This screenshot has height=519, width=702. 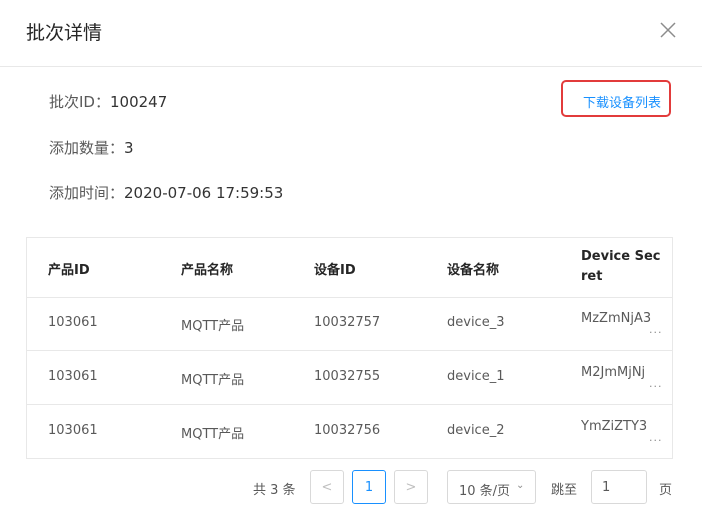 I want to click on cell-device-name: device_3, so click(x=476, y=322).